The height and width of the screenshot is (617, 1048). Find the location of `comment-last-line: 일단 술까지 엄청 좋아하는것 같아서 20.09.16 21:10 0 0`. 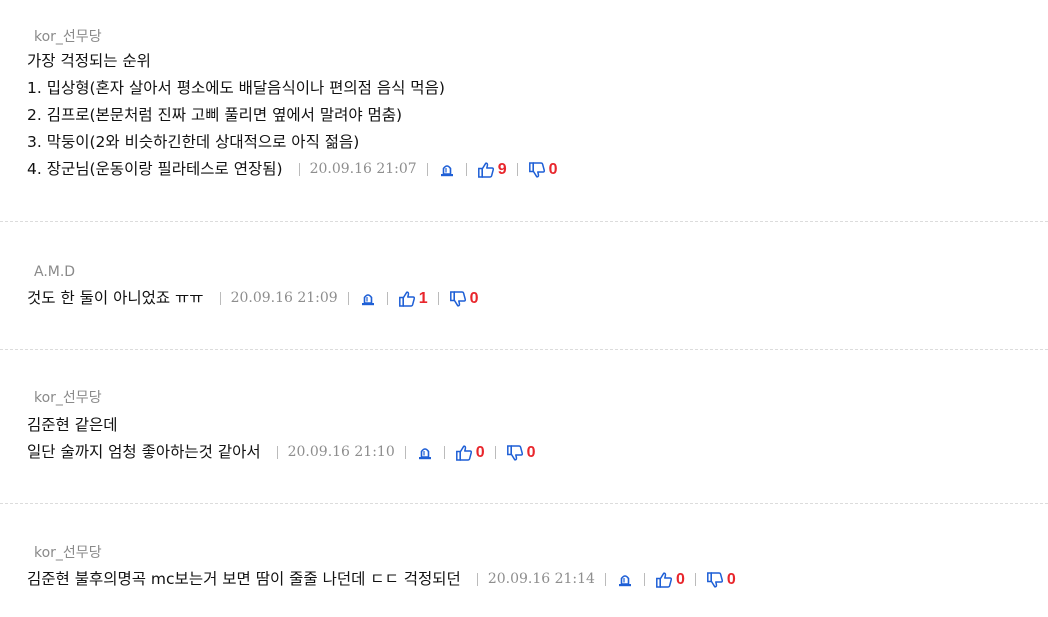

comment-last-line: 일단 술까지 엄청 좋아하는것 같아서 20.09.16 21:10 0 0 is located at coordinates (281, 452).